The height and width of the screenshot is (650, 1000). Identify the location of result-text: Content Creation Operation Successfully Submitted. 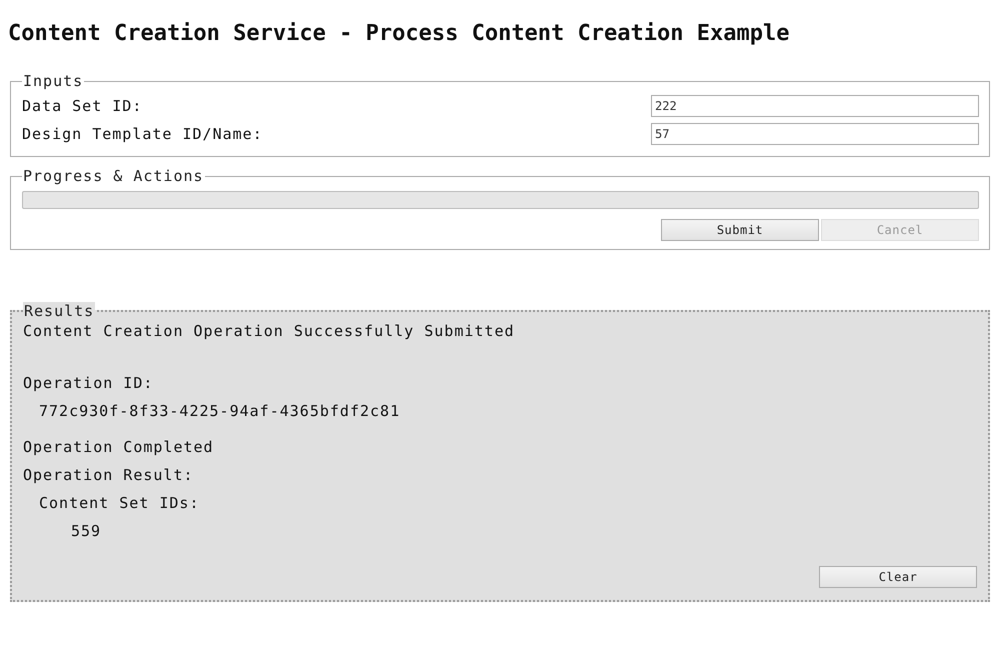
(269, 331).